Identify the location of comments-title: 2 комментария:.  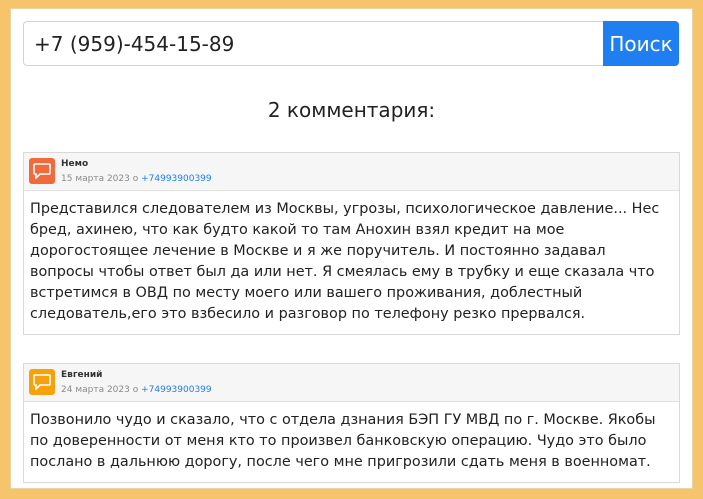
(351, 110).